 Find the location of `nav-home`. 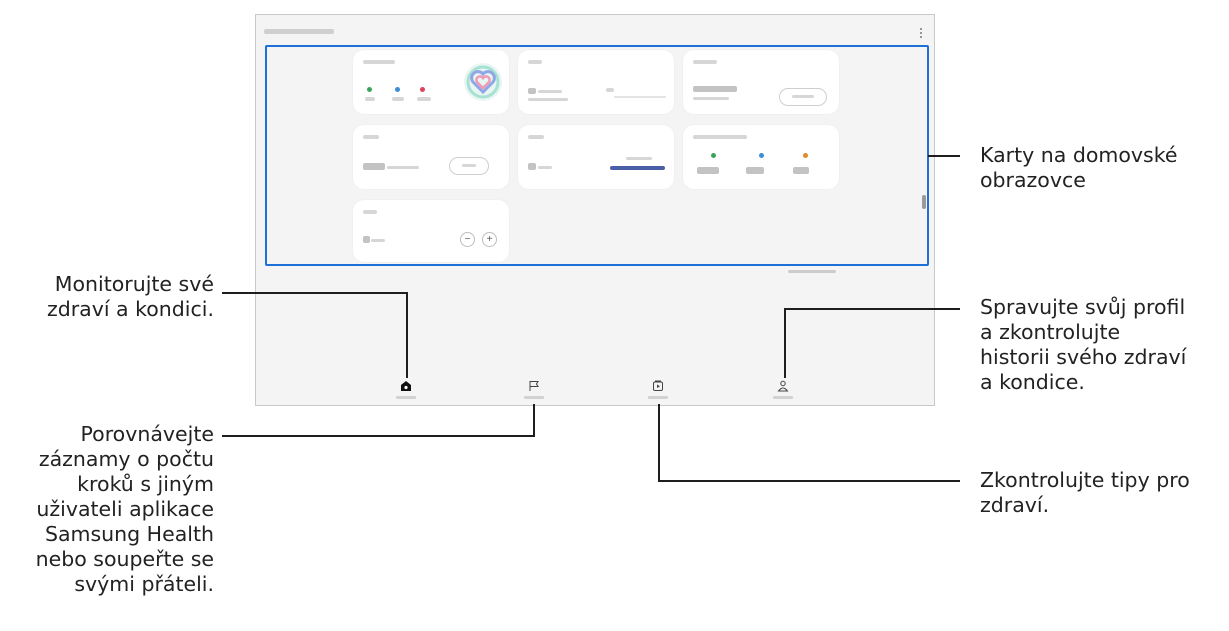

nav-home is located at coordinates (406, 389).